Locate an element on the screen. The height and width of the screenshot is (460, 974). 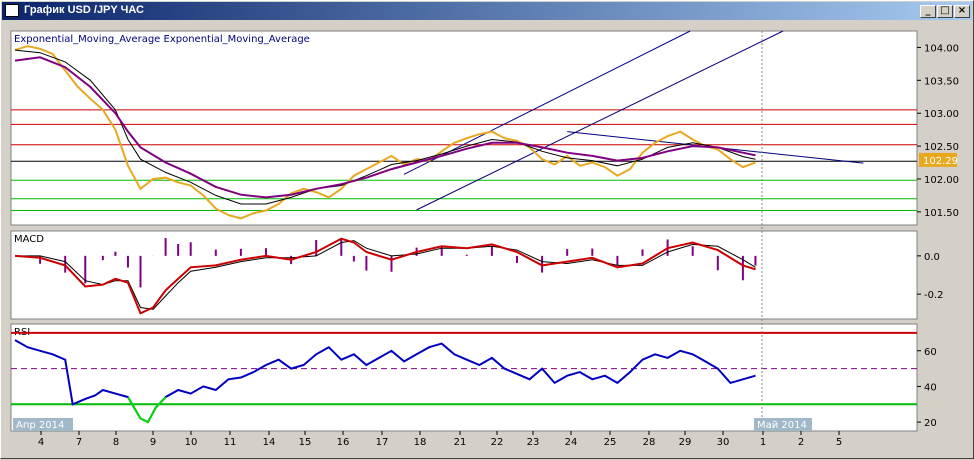
price-y-axis: 104.00 103.50 103.00 102.50 102.00 101.50 is located at coordinates (938, 131).